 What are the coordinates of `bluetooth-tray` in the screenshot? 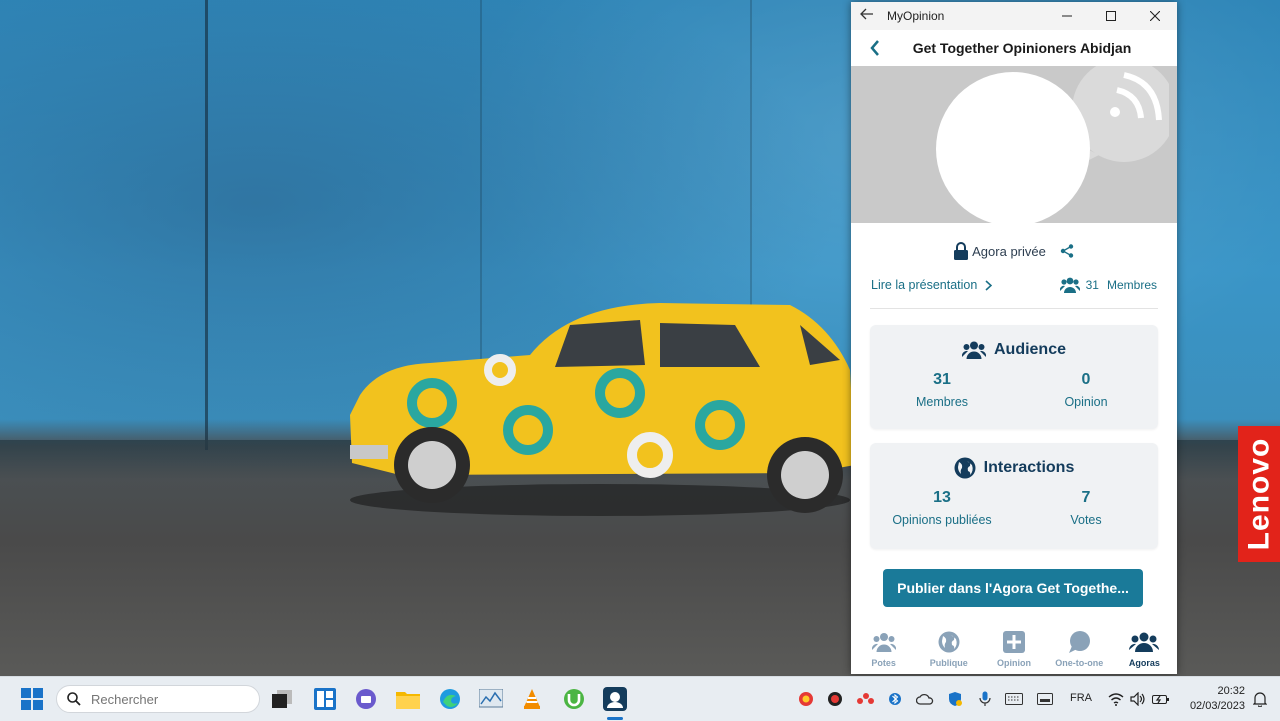 It's located at (895, 699).